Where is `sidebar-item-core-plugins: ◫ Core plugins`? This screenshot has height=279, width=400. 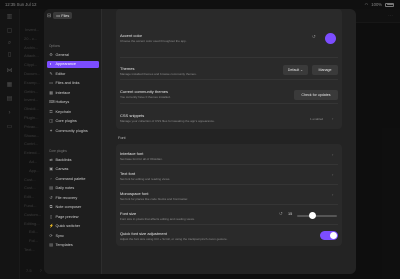 sidebar-item-core-plugins: ◫ Core plugins is located at coordinates (73, 122).